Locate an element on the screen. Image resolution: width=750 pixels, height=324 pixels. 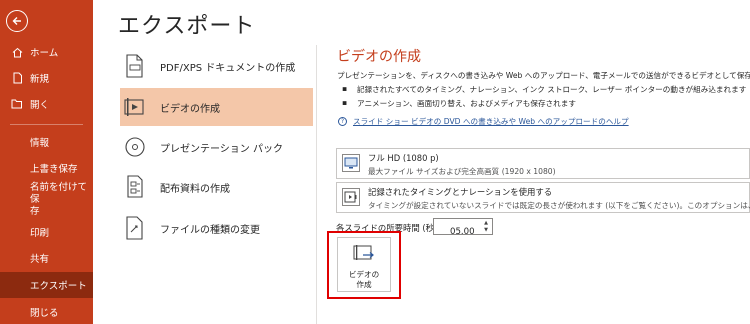
column-divider is located at coordinates (316, 184).